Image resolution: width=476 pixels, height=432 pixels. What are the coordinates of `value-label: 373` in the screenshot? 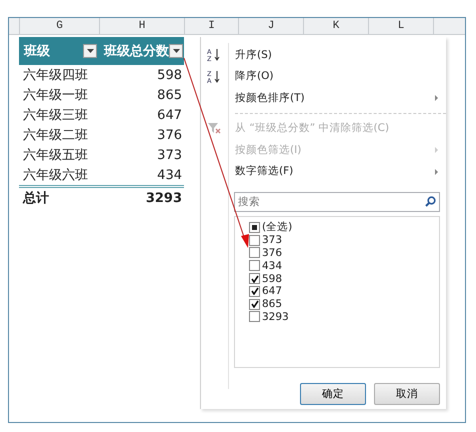 It's located at (272, 240).